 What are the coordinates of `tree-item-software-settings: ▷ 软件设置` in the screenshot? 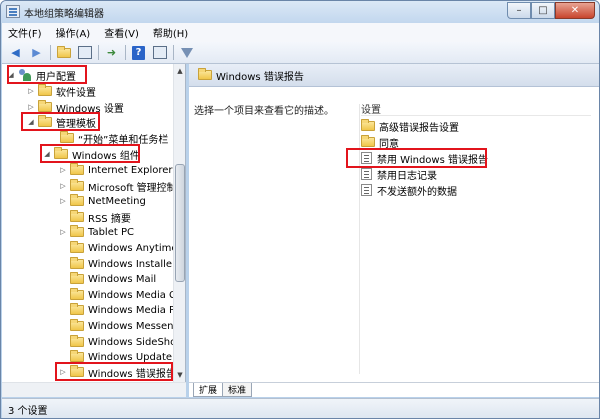 It's located at (61, 91).